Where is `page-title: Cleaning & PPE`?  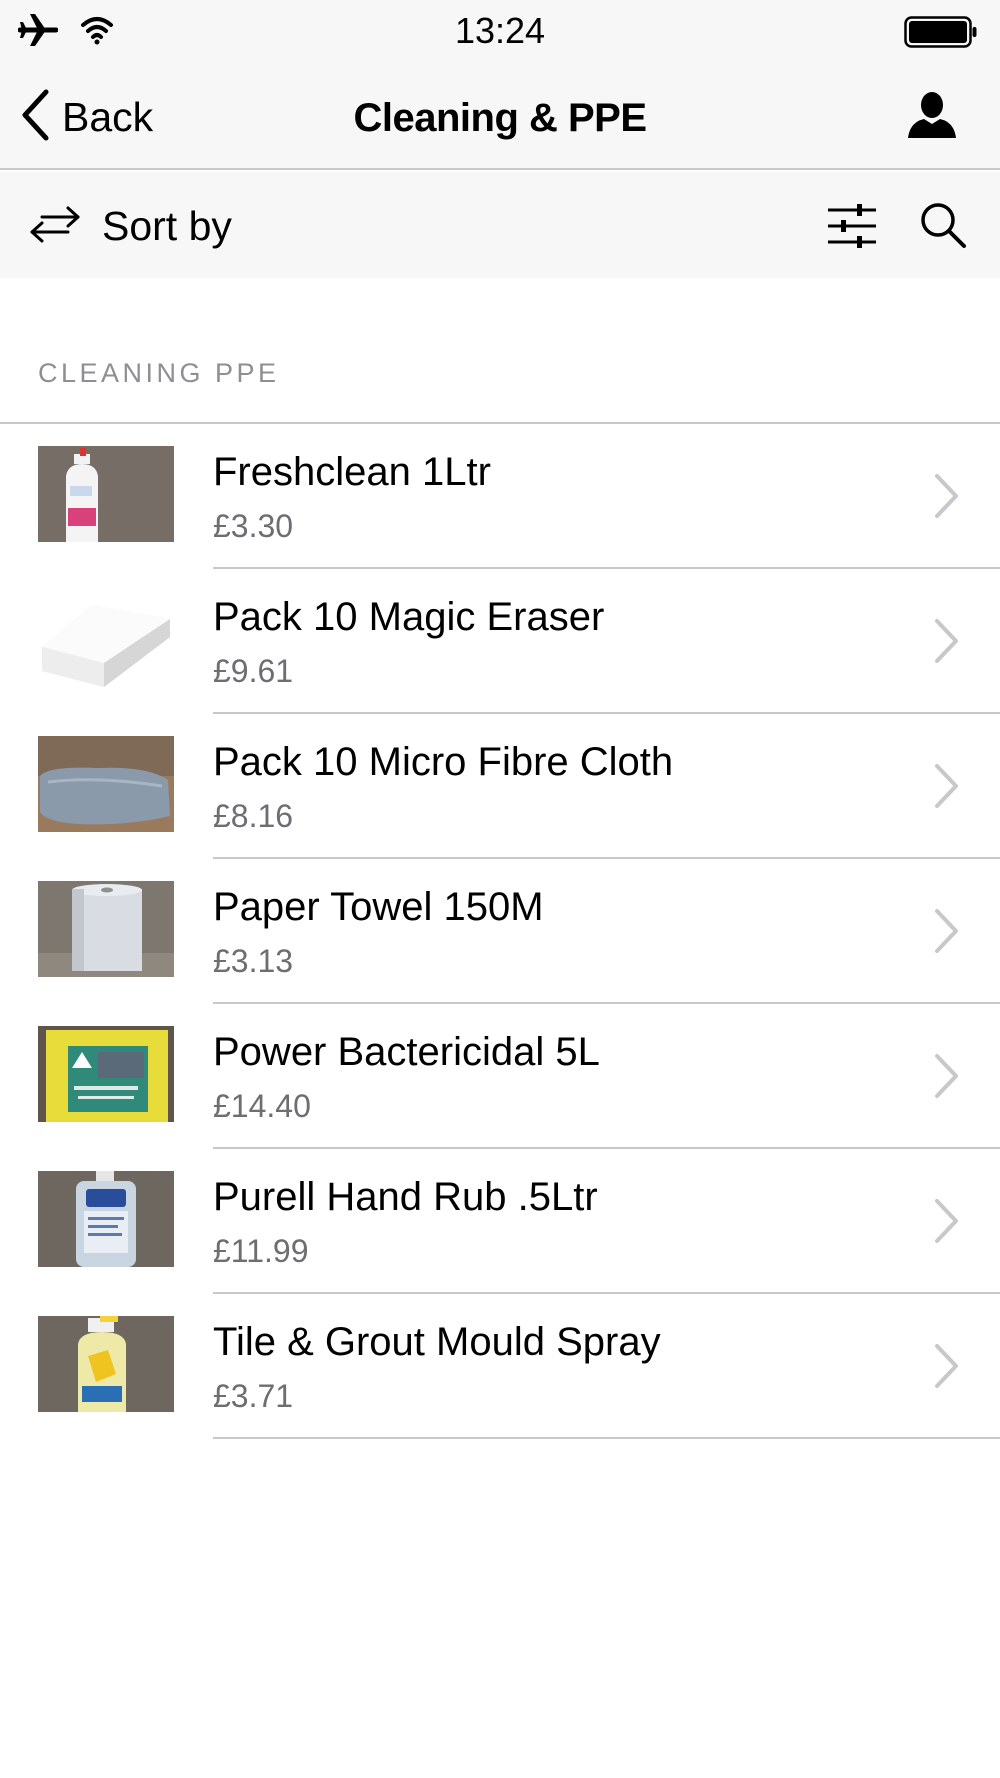 page-title: Cleaning & PPE is located at coordinates (500, 118).